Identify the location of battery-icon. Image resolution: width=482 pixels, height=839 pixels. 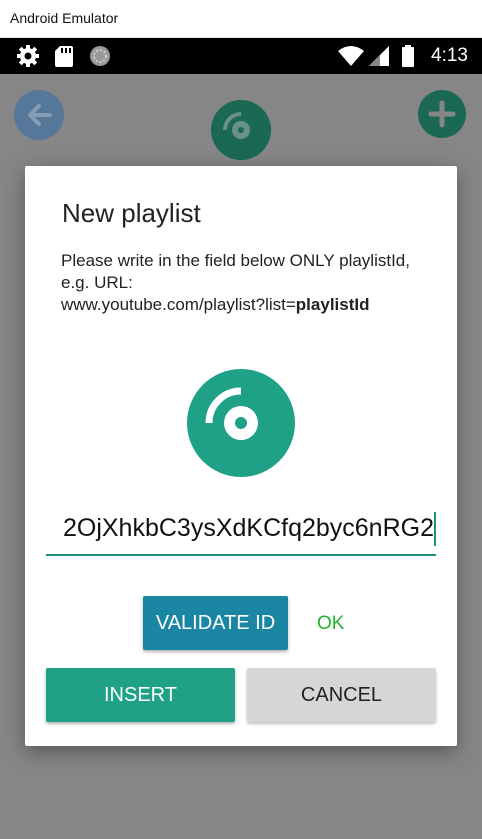
(408, 56).